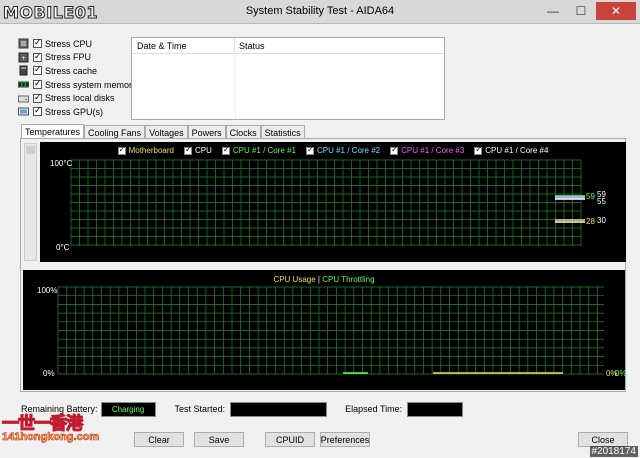 The image size is (640, 458). What do you see at coordinates (23, 70) in the screenshot?
I see `cache-icon` at bounding box center [23, 70].